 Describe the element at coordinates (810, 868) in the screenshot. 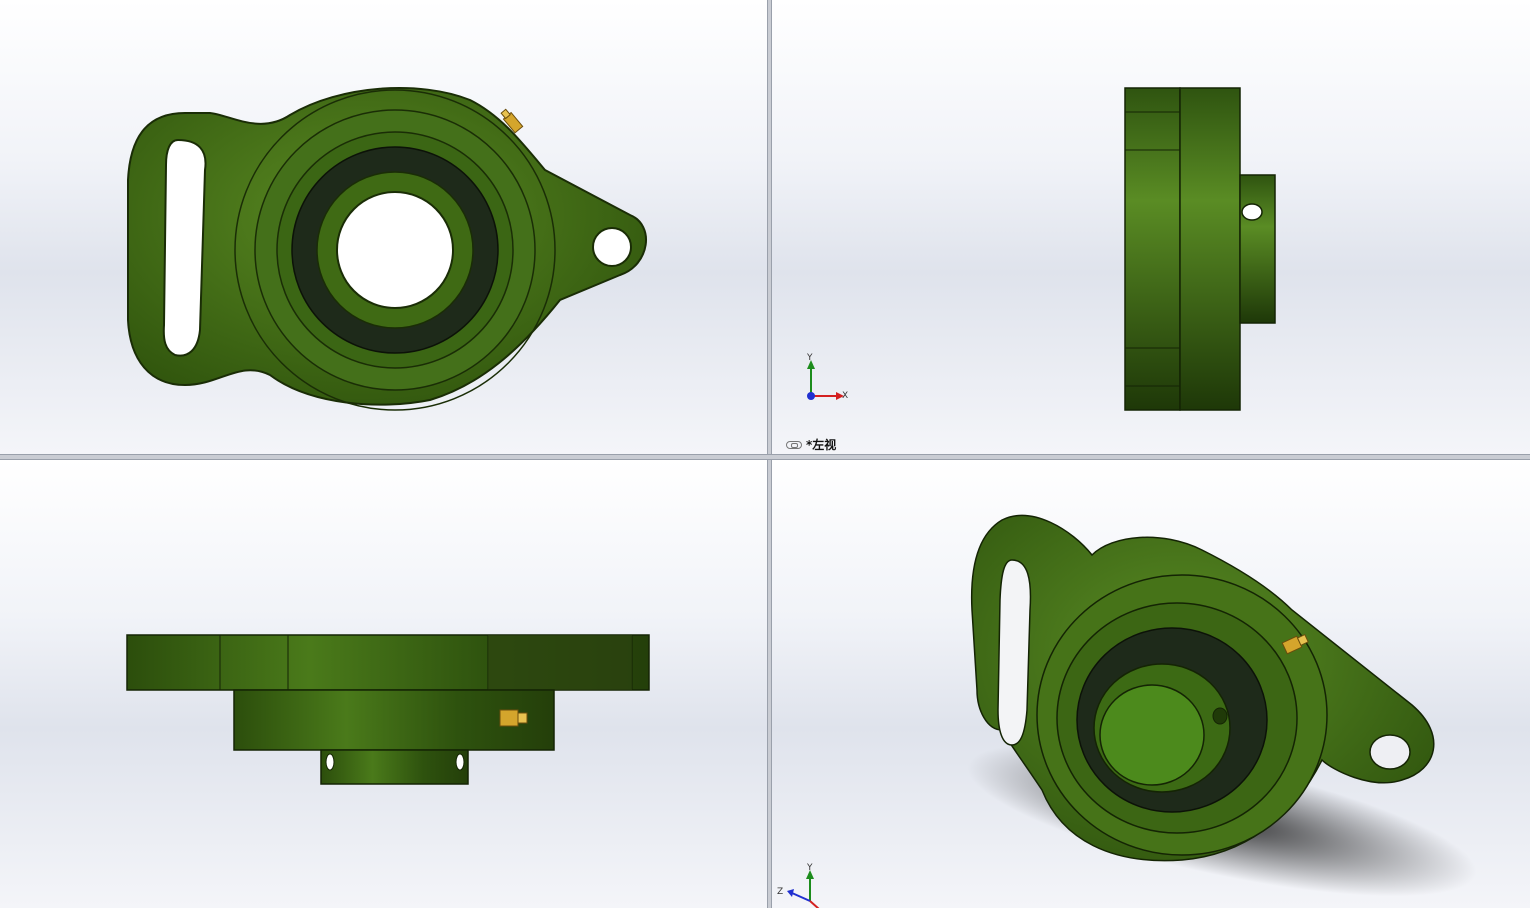

I see `axis-y-label-iso: Y` at that location.